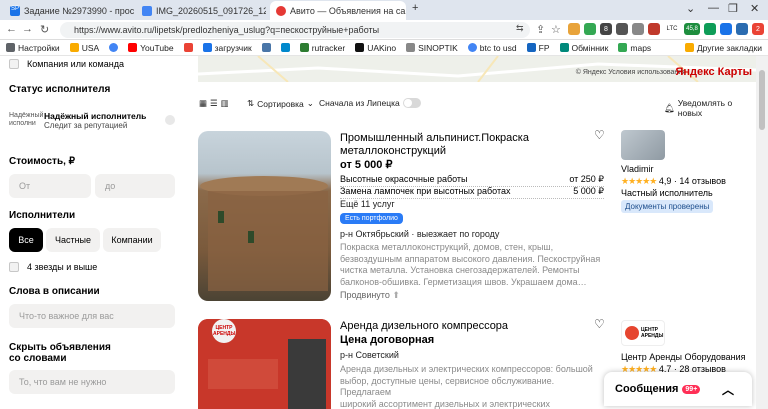 Image resolution: width=768 pixels, height=409 pixels. What do you see at coordinates (84, 48) in the screenshot?
I see `bookmark-usa: USA` at bounding box center [84, 48].